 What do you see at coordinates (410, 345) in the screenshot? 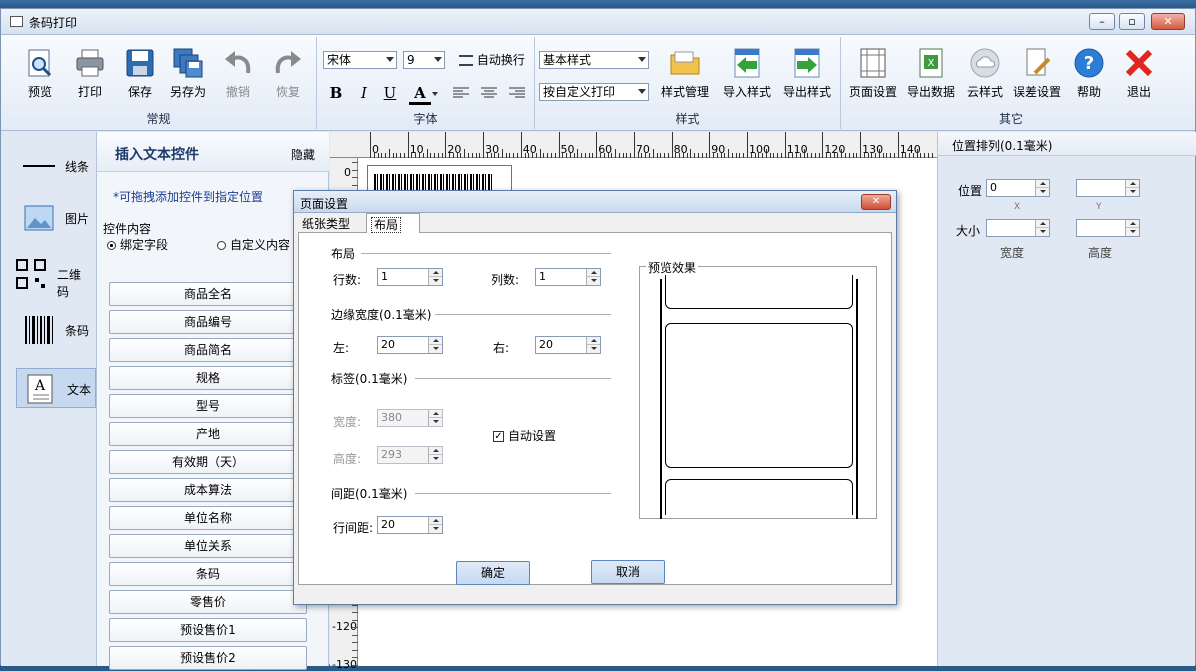
I see `left-margin-spinner: 20` at bounding box center [410, 345].